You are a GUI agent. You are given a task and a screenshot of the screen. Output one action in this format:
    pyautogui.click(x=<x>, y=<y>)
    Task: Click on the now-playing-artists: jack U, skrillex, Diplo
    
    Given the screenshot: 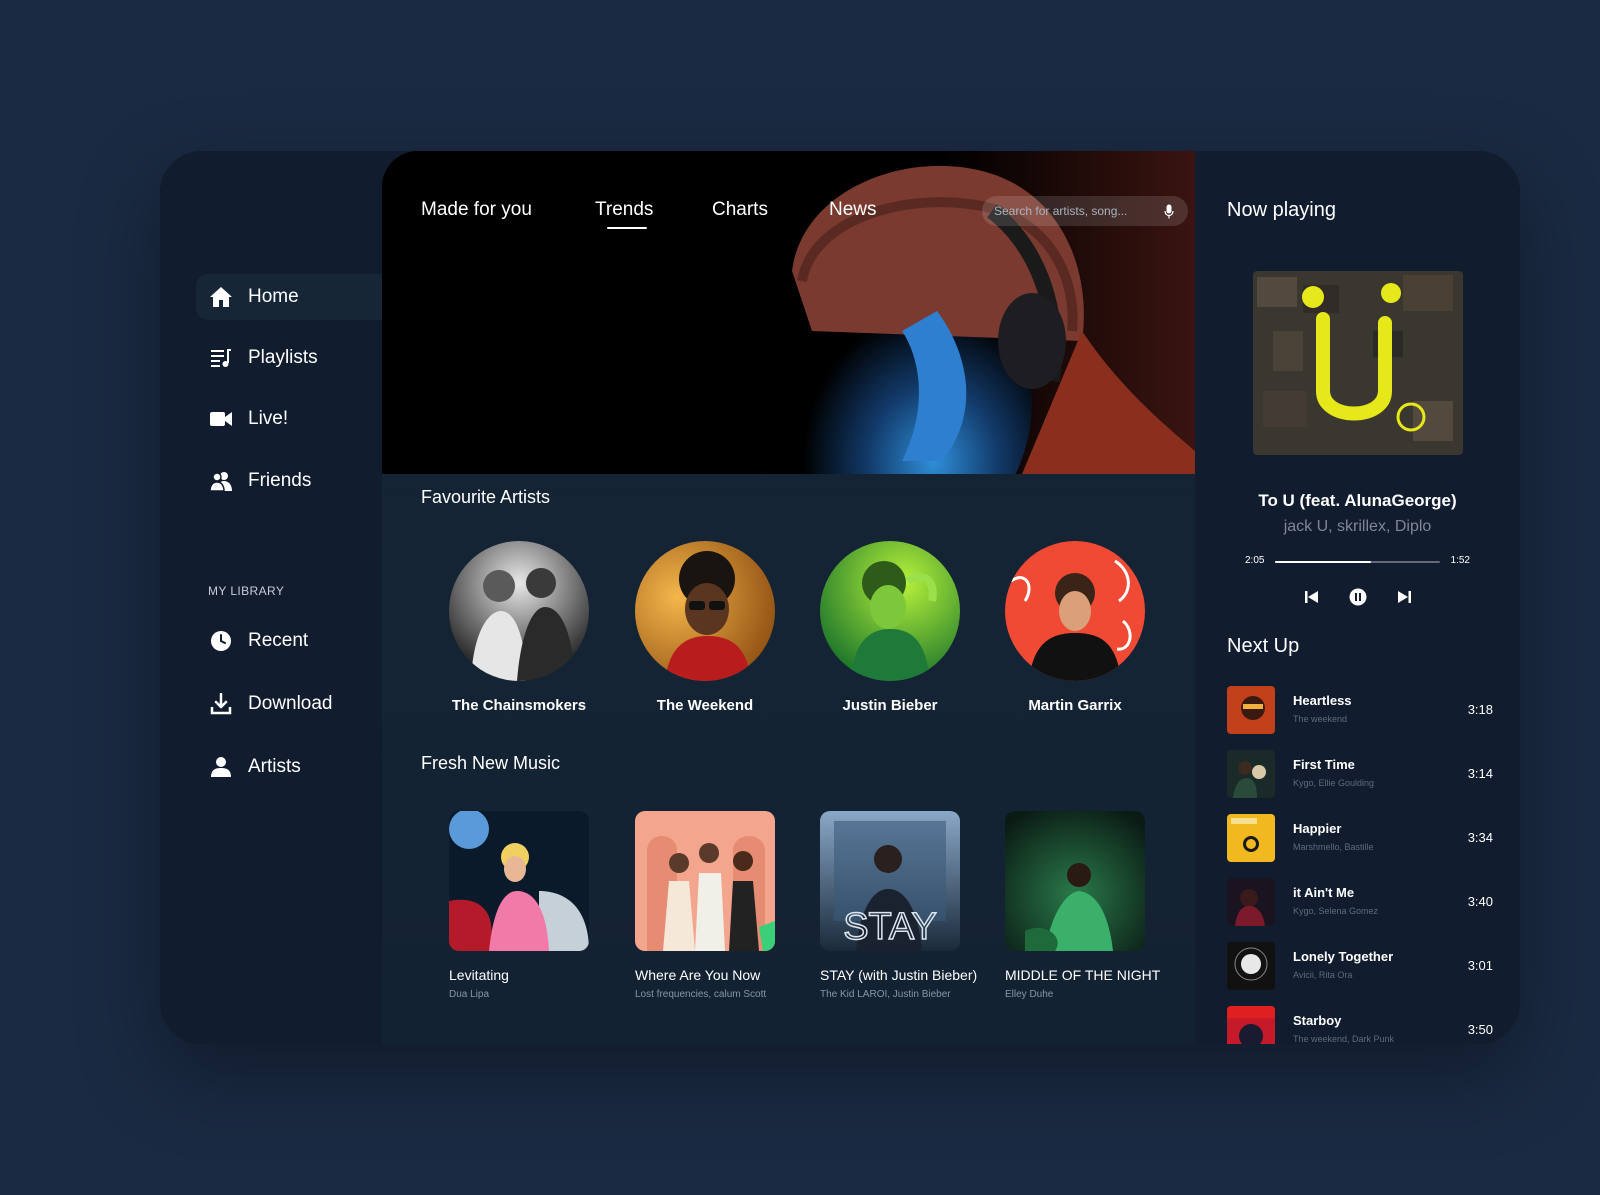 What is the action you would take?
    pyautogui.click(x=1357, y=526)
    